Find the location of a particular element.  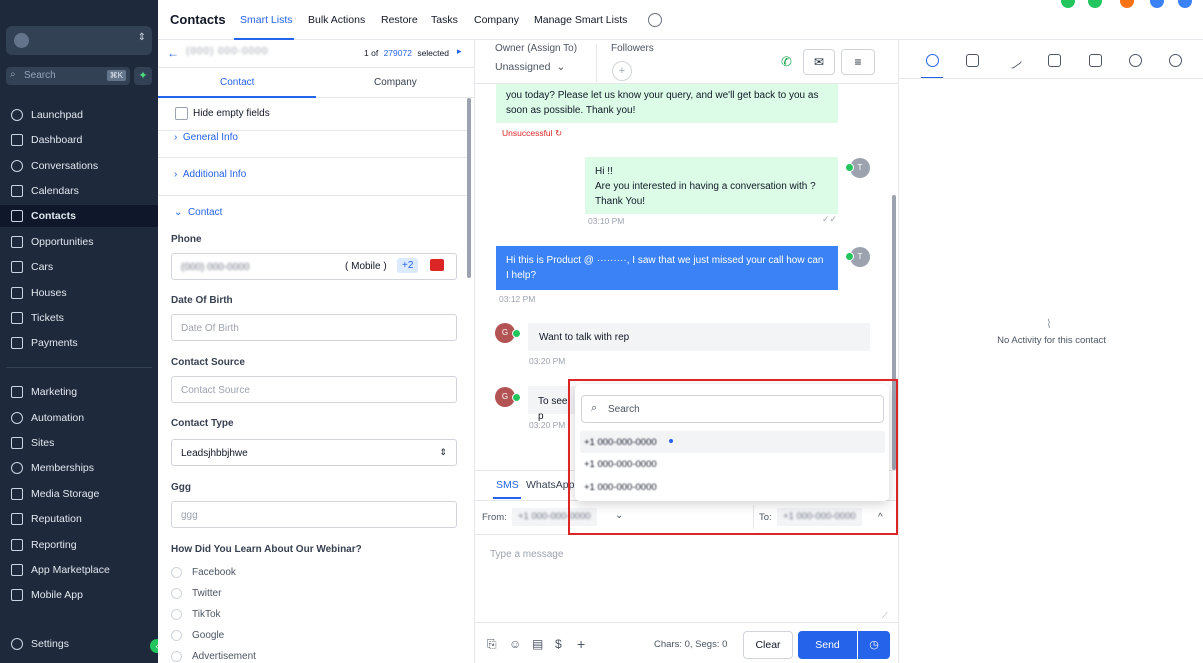

document-icon is located at coordinates (1095, 60).